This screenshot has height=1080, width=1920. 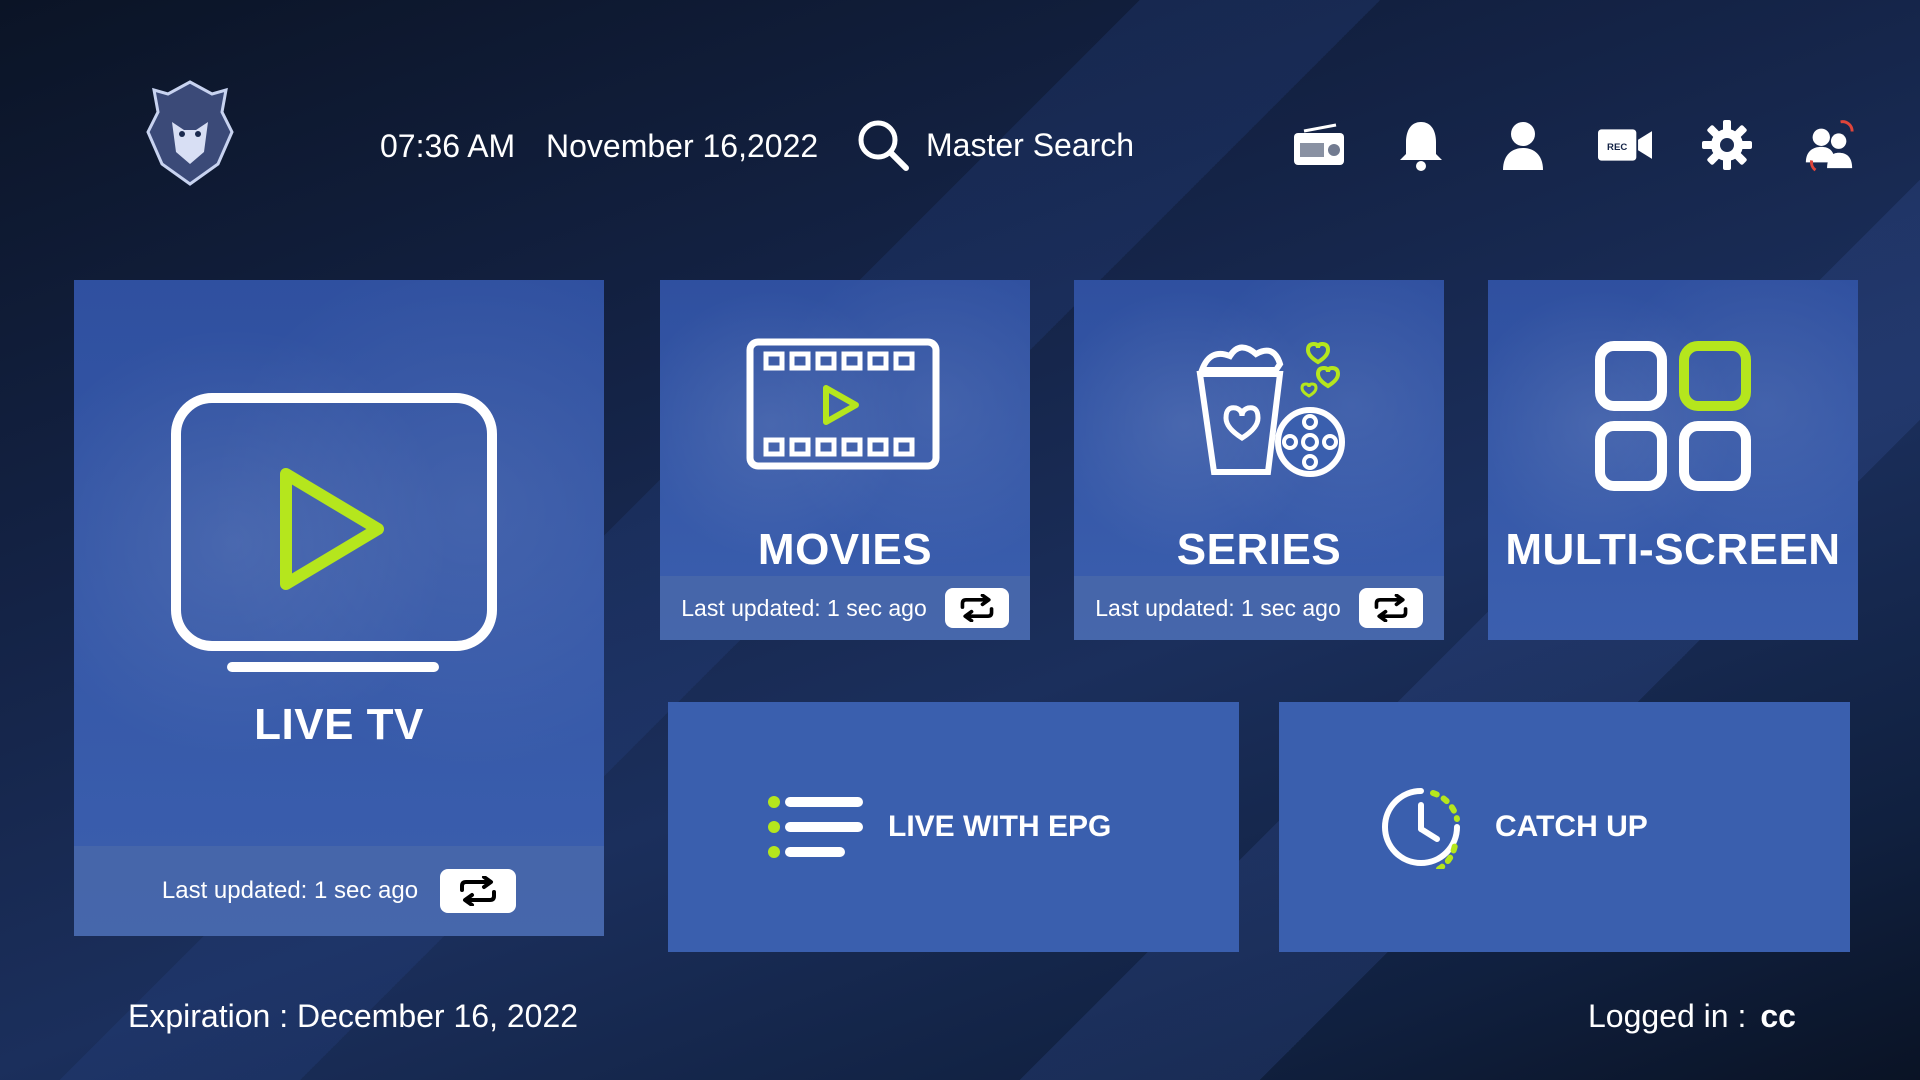 I want to click on multi-screen-tile: MULTI-SCREEN, so click(x=1673, y=460).